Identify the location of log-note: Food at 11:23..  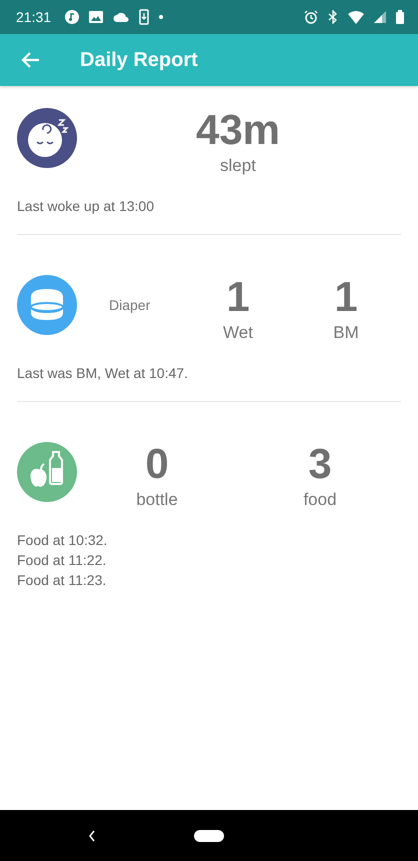
(62, 580).